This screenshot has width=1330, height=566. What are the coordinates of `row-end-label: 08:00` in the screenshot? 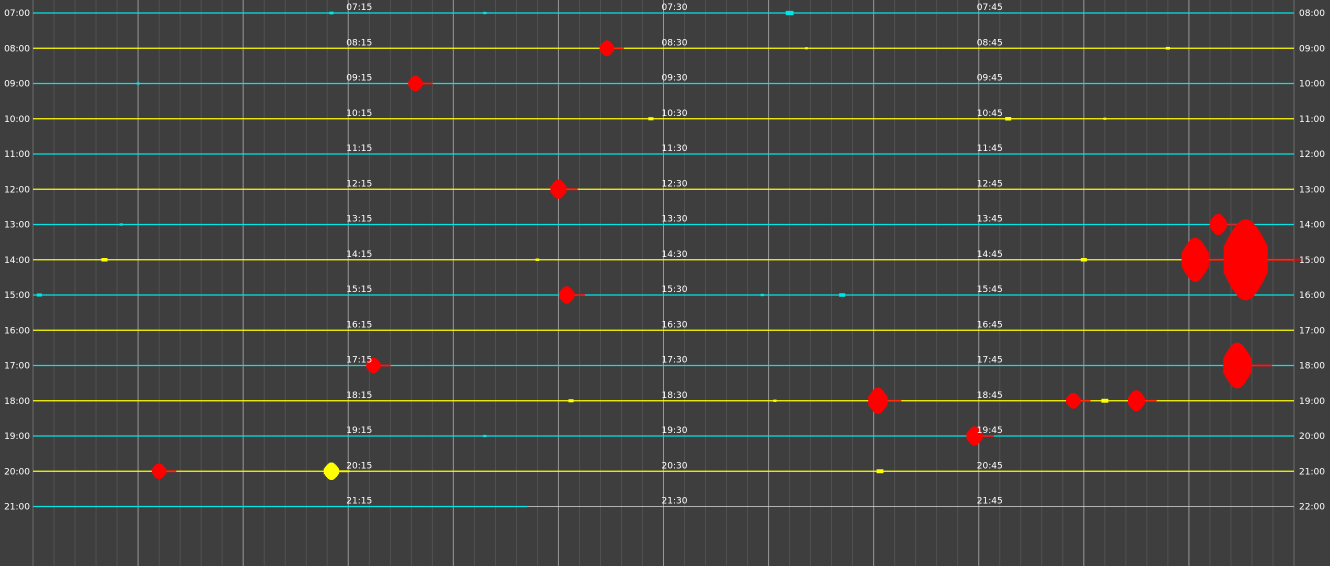 It's located at (1312, 14).